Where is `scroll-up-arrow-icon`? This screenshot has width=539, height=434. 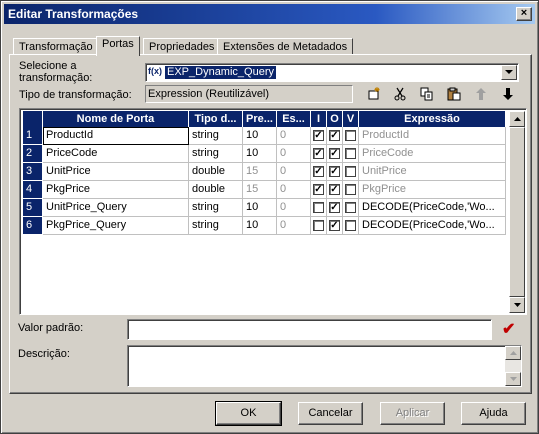 scroll-up-arrow-icon is located at coordinates (517, 119).